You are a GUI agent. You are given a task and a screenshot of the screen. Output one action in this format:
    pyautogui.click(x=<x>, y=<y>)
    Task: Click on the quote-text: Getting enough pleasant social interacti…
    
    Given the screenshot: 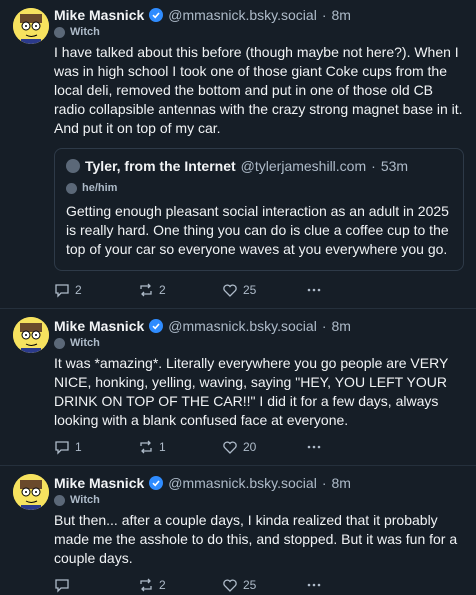 What is the action you would take?
    pyautogui.click(x=257, y=230)
    